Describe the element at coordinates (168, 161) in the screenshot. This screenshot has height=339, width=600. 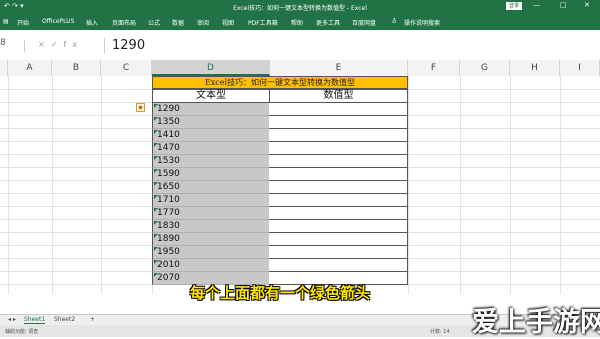
I see `cell-value: 1530` at that location.